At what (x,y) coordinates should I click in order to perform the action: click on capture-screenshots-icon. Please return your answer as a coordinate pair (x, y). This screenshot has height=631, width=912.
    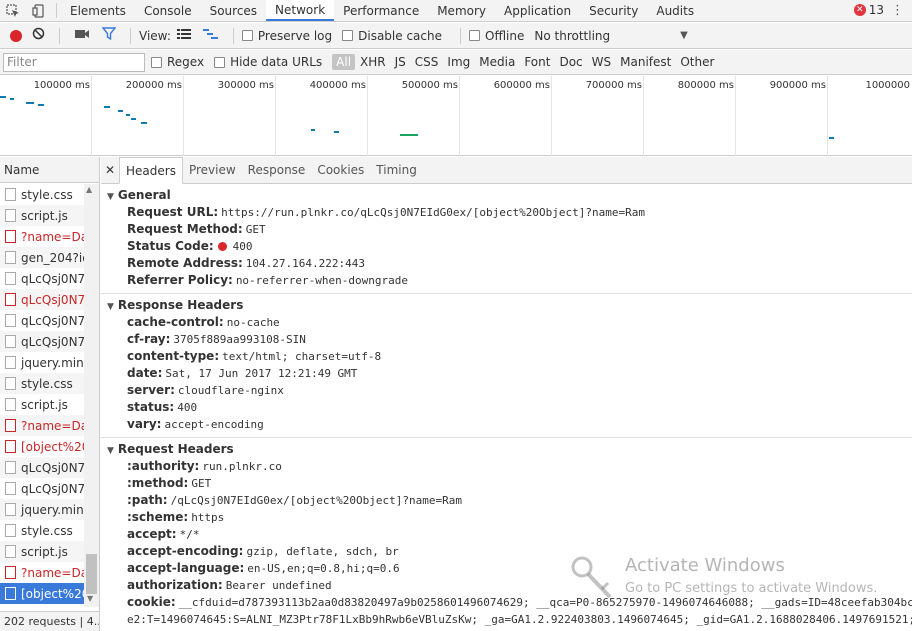
    Looking at the image, I should click on (82, 36).